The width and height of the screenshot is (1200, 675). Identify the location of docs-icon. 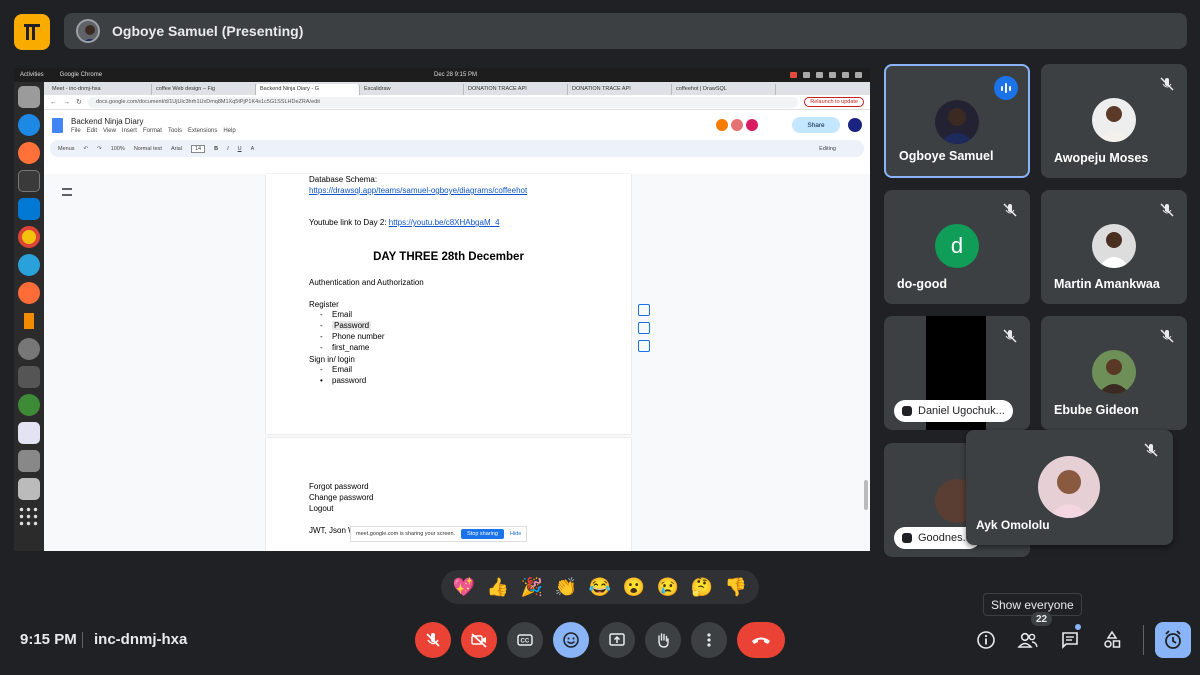
(57, 125).